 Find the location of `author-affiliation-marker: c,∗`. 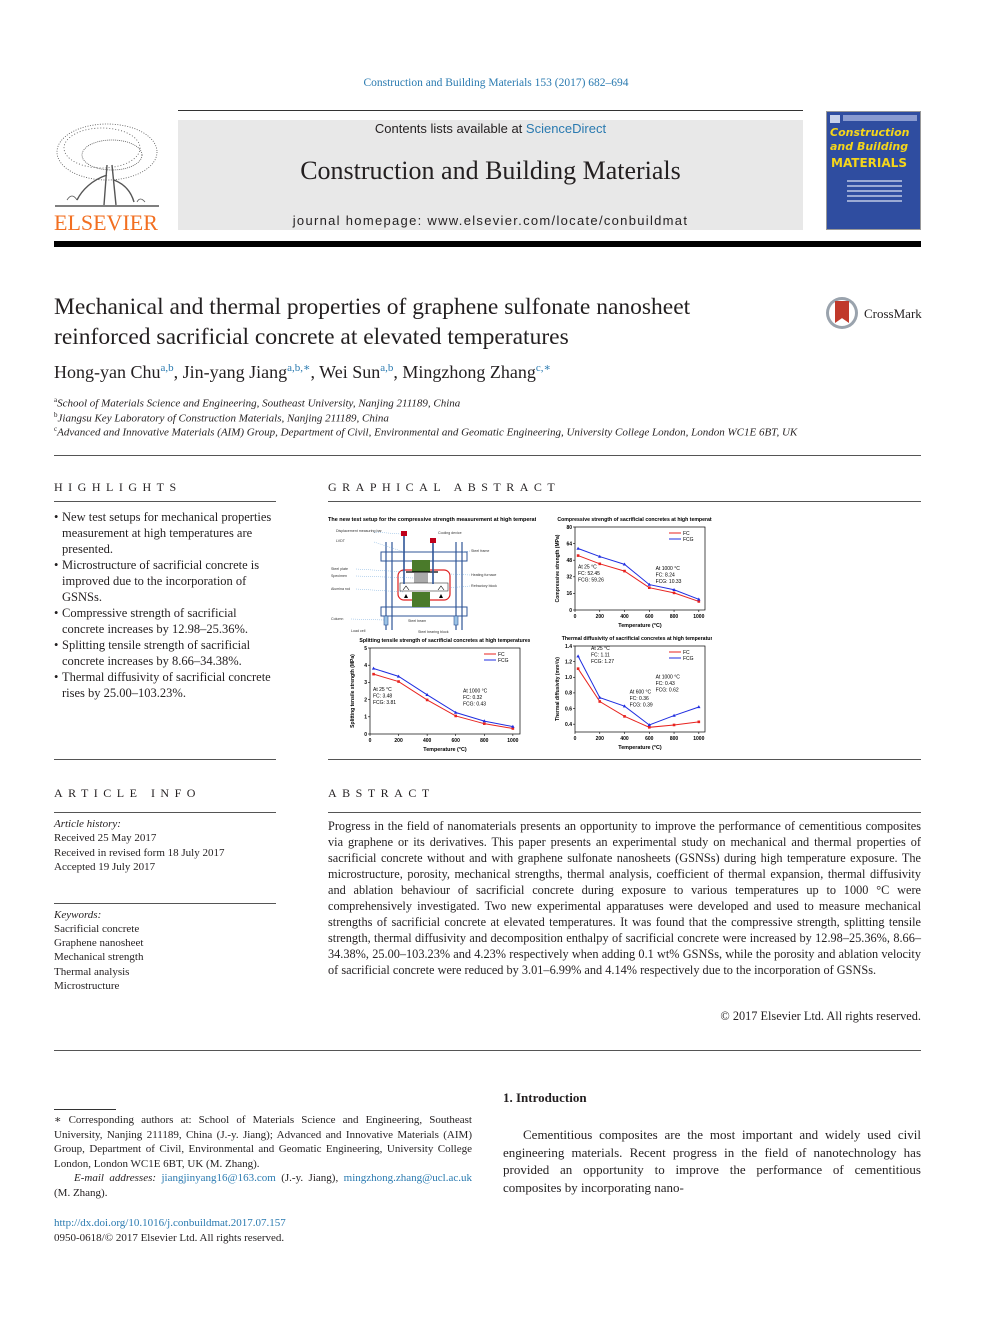

author-affiliation-marker: c,∗ is located at coordinates (543, 368).